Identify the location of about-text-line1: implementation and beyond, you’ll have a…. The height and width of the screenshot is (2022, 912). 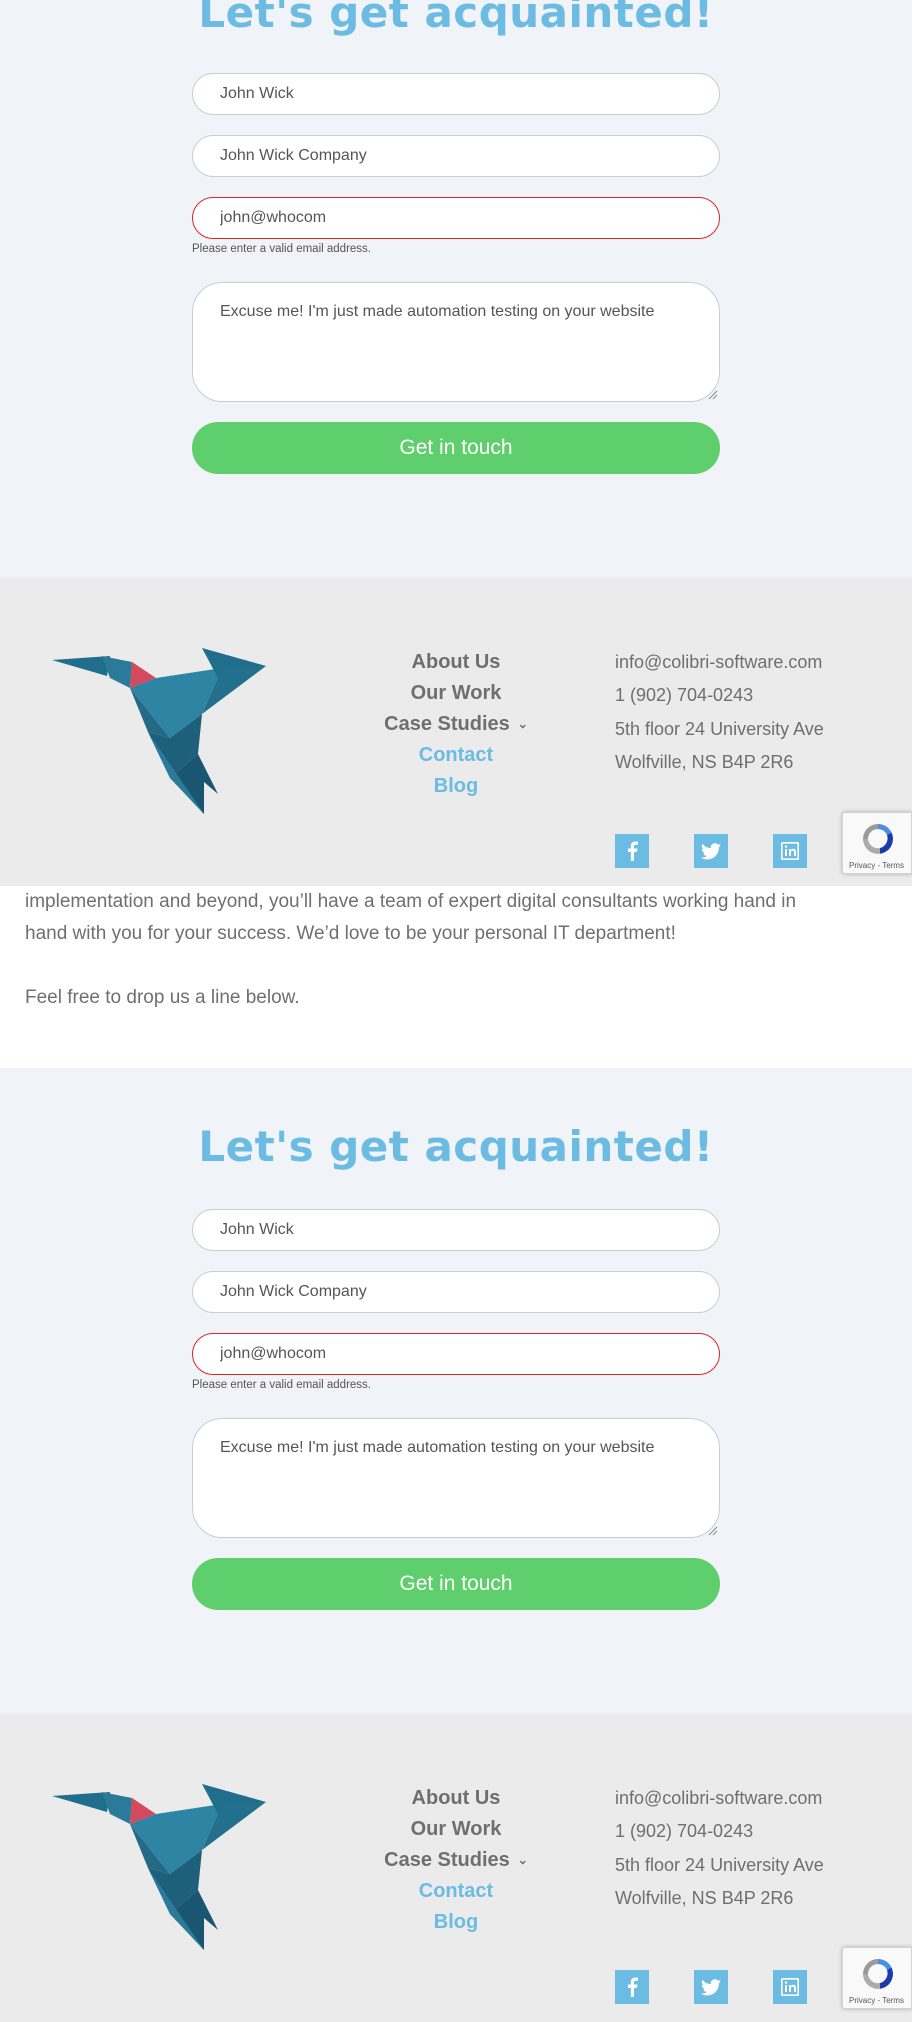
(411, 901).